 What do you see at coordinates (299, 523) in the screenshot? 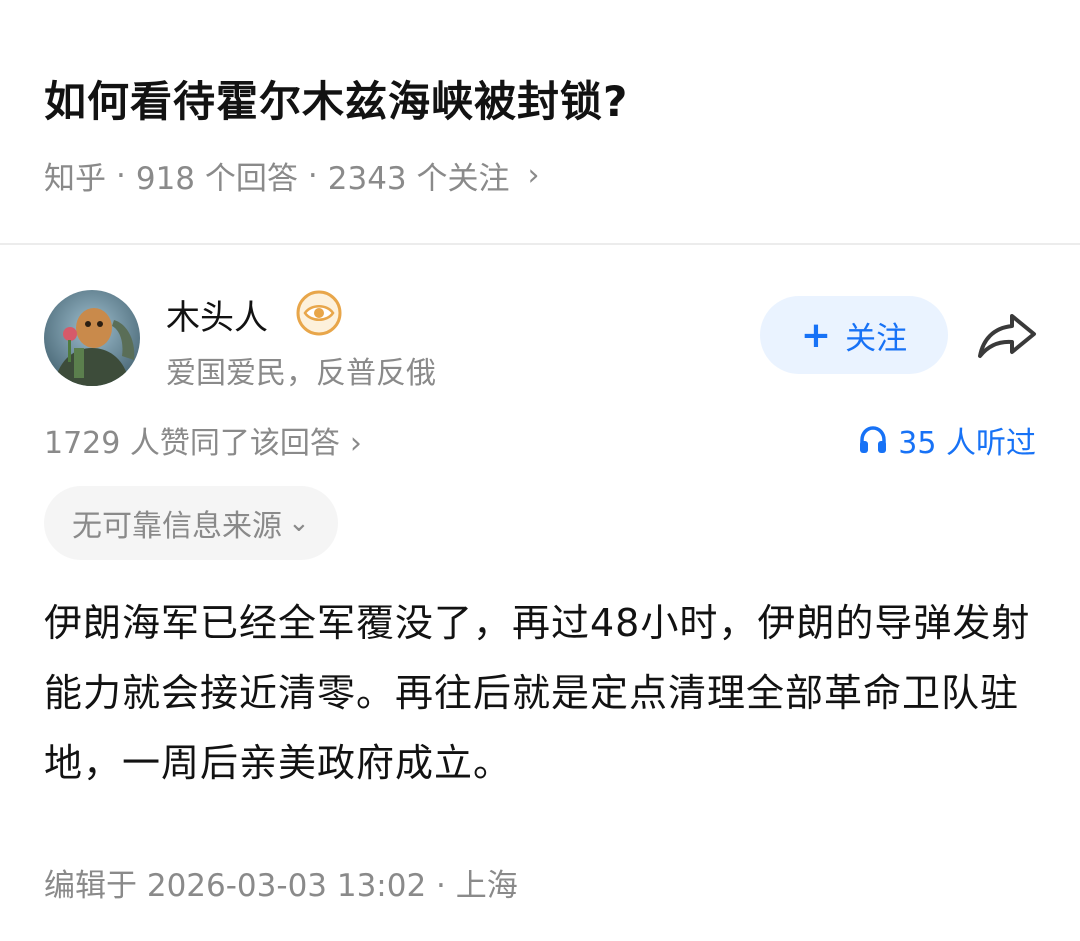
I see `chevron-down-icon: ⌄` at bounding box center [299, 523].